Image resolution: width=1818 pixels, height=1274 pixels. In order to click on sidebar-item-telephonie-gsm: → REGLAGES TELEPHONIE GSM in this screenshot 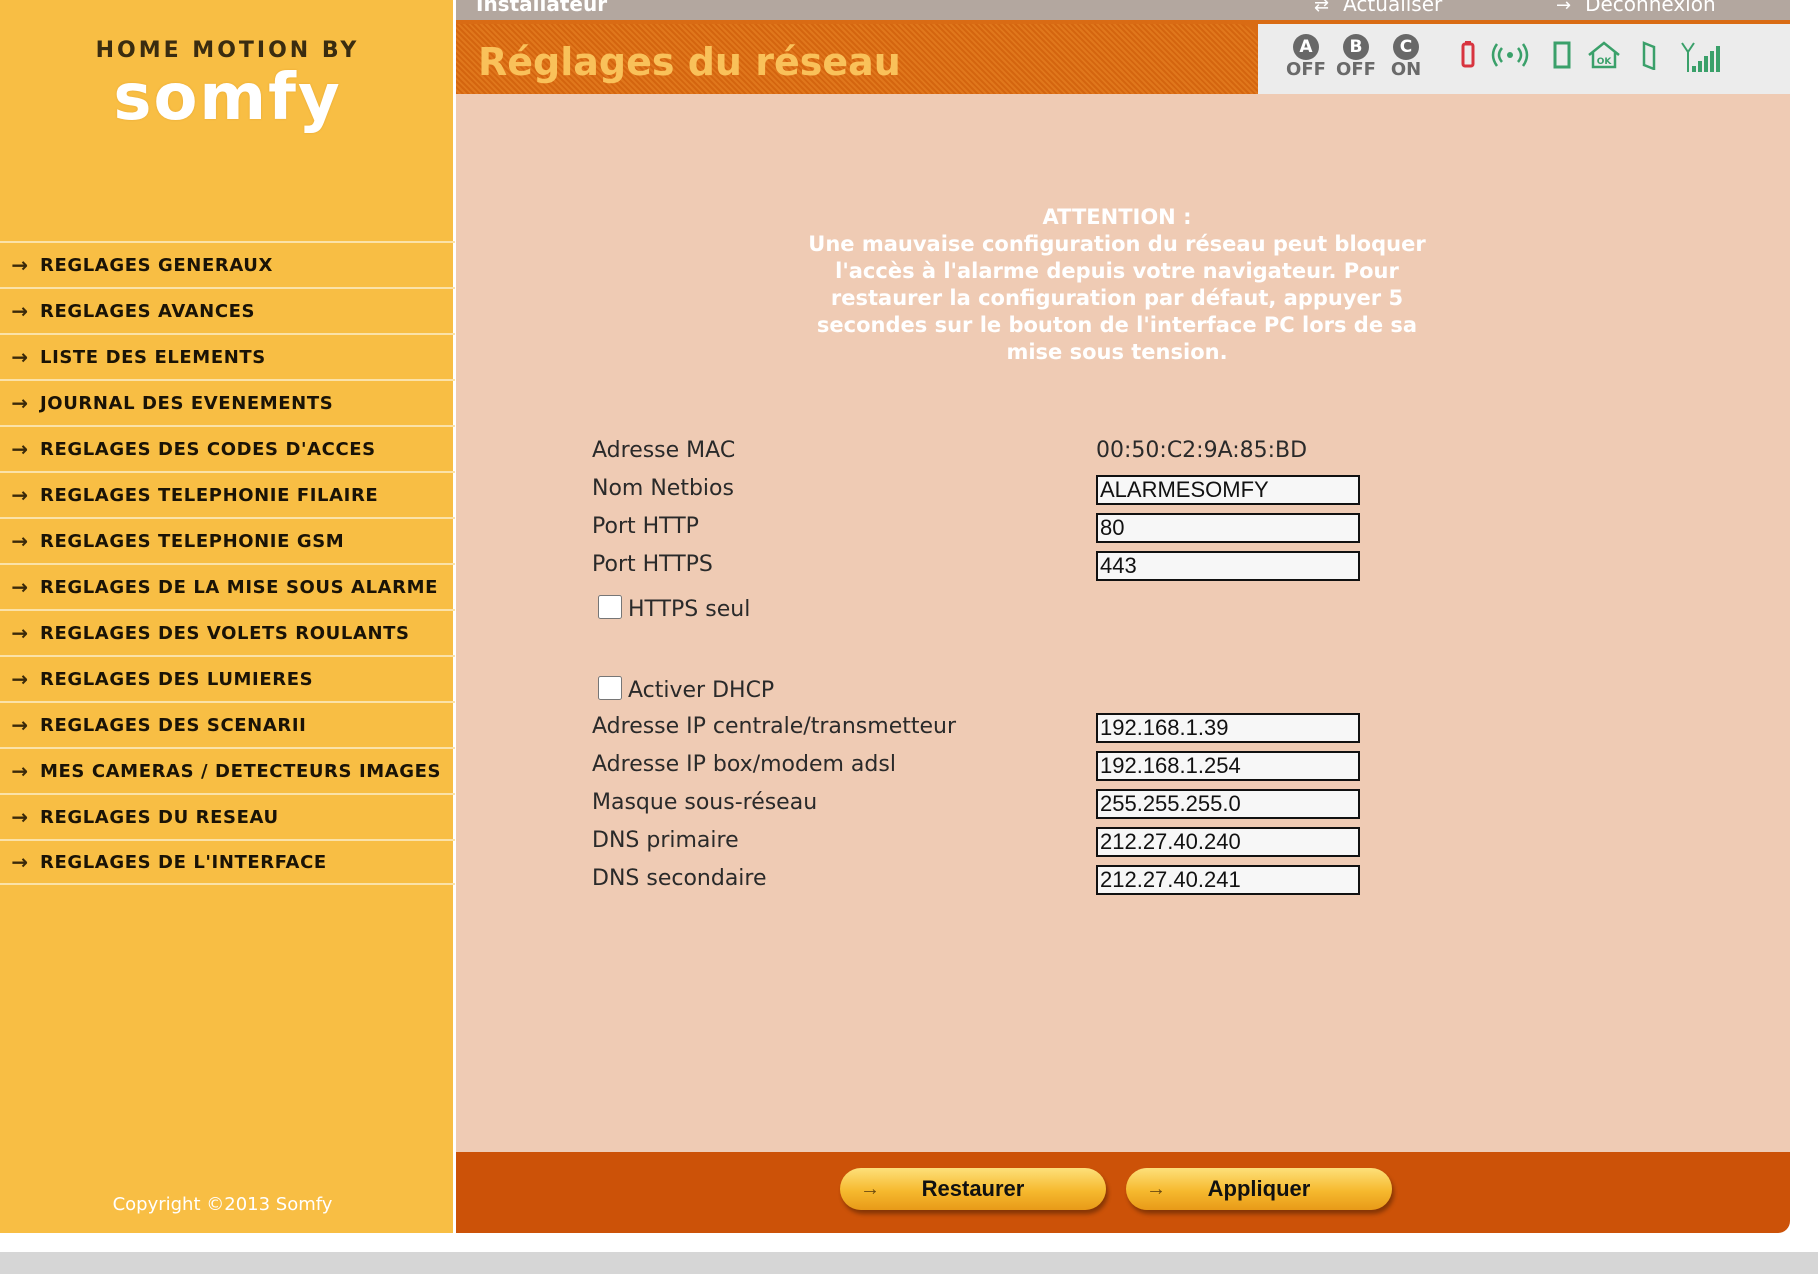, I will do `click(227, 540)`.